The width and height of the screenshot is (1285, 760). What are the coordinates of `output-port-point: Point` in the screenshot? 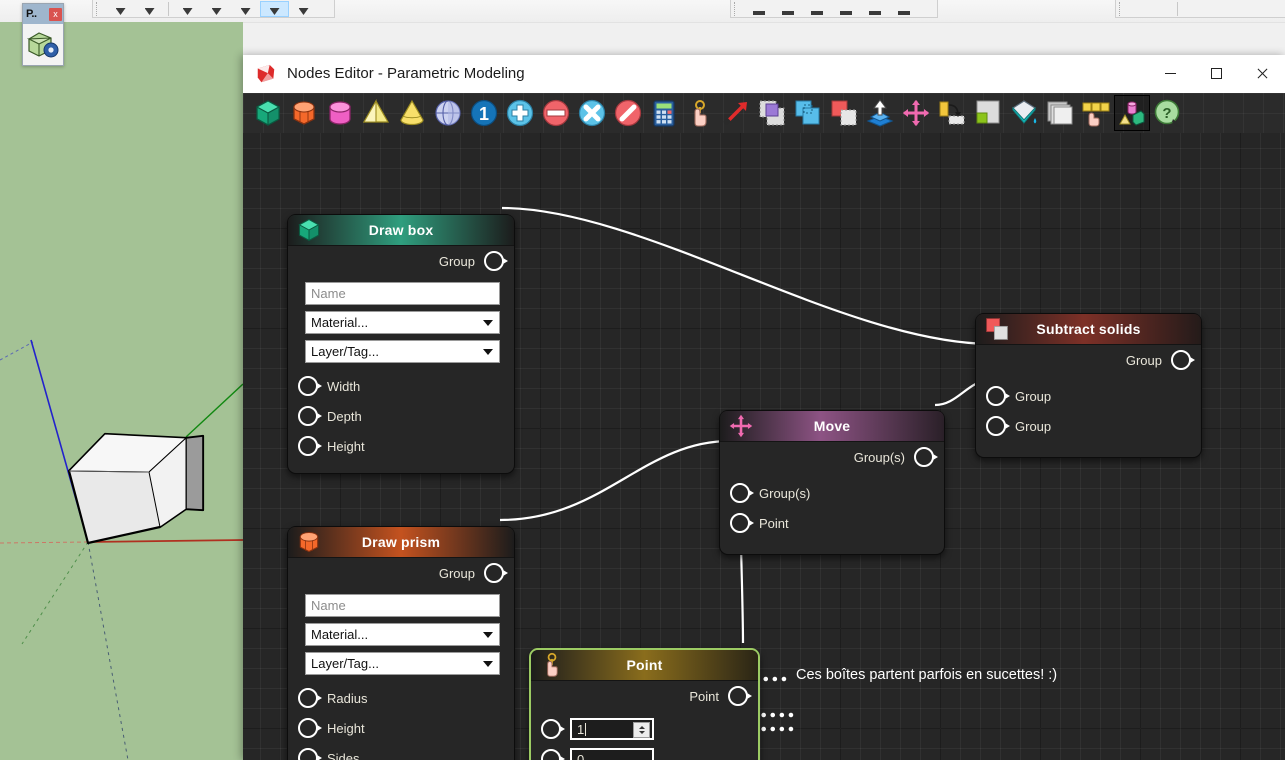 It's located at (644, 696).